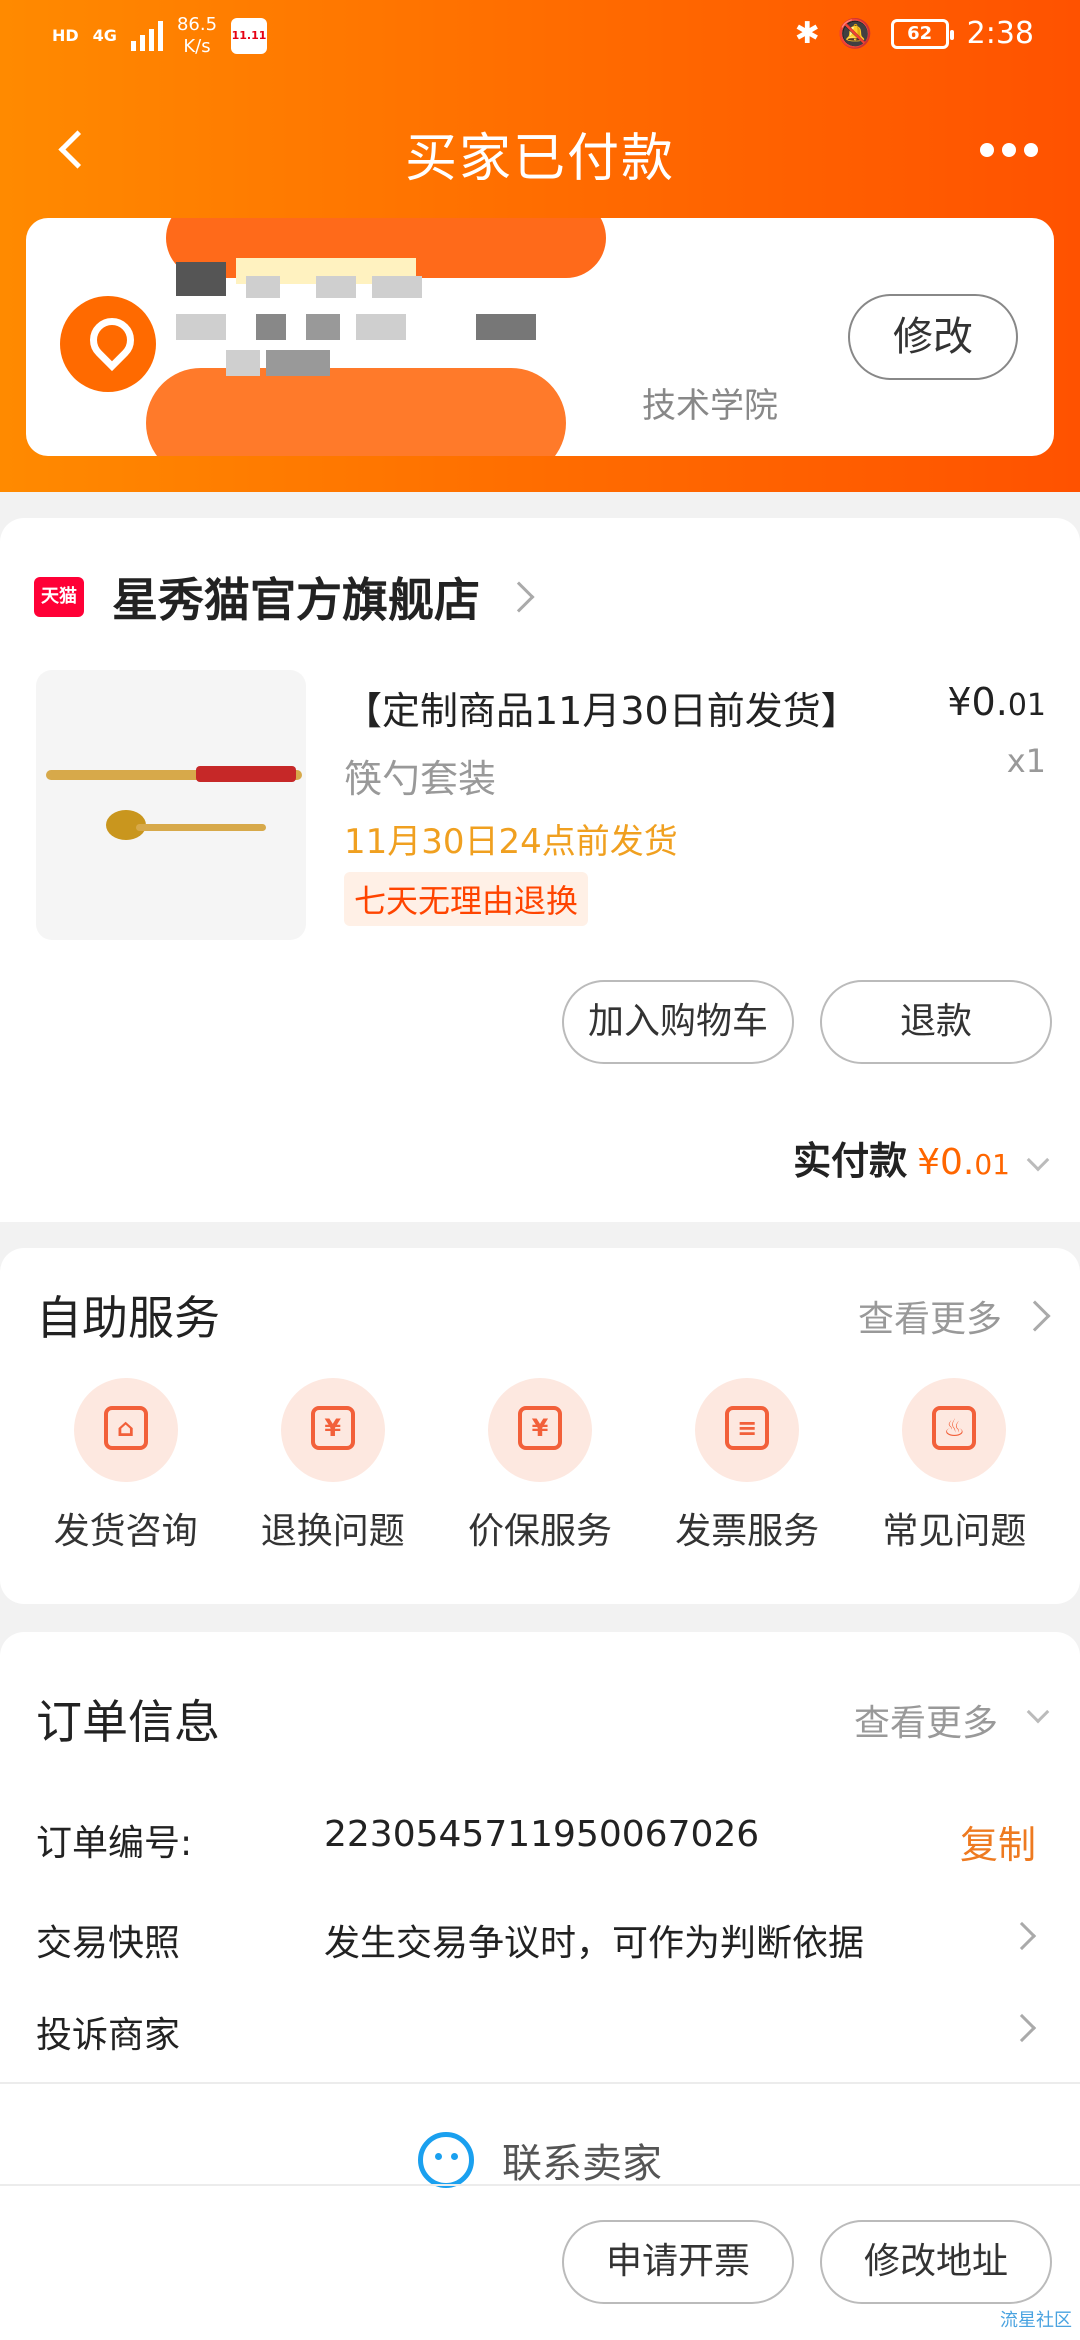  I want to click on order-number-row: 订单编号: 2230545711950067026 复制, so click(541, 1841).